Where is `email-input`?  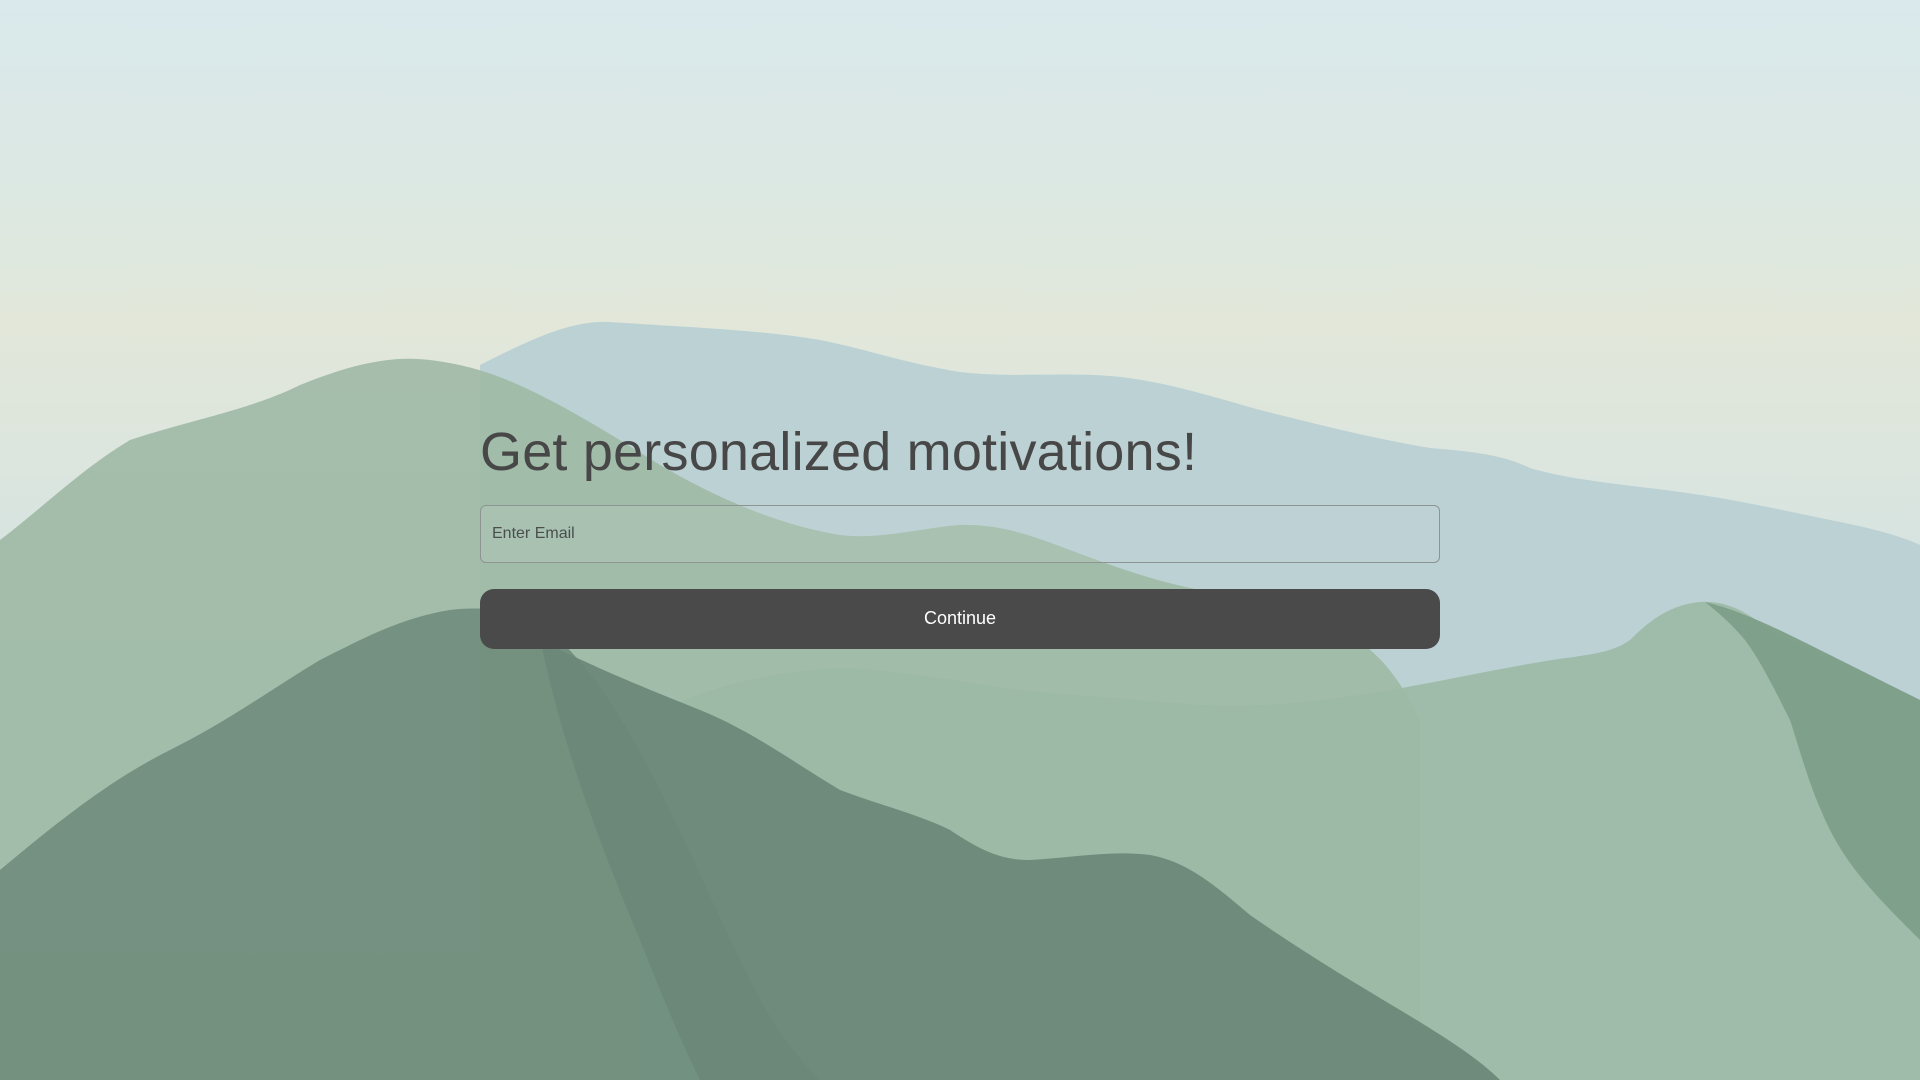
email-input is located at coordinates (960, 533).